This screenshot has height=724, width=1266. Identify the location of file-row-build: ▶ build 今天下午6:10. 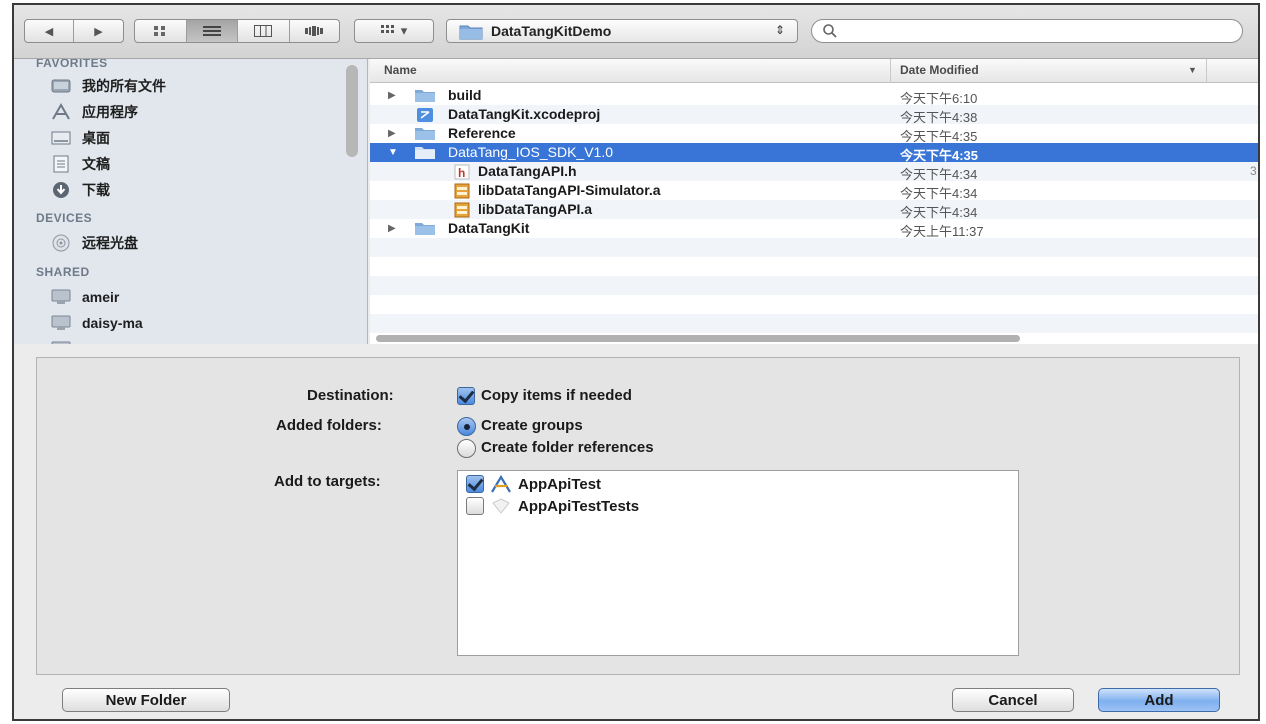
(814, 96).